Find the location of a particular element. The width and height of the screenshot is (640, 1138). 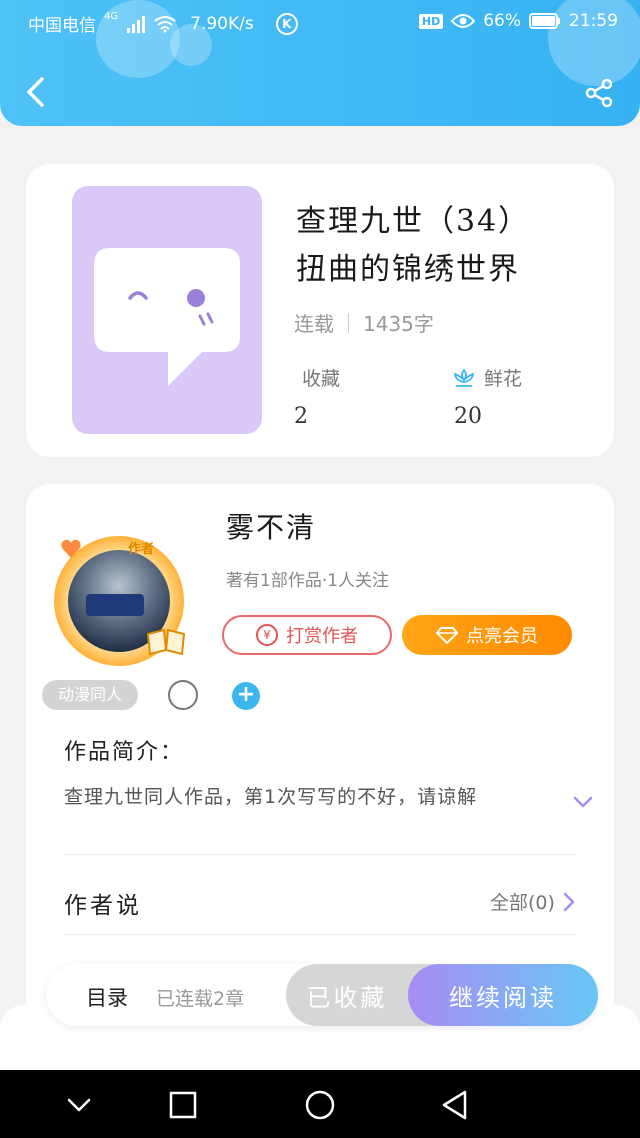

back-triangle-icon is located at coordinates (455, 1105).